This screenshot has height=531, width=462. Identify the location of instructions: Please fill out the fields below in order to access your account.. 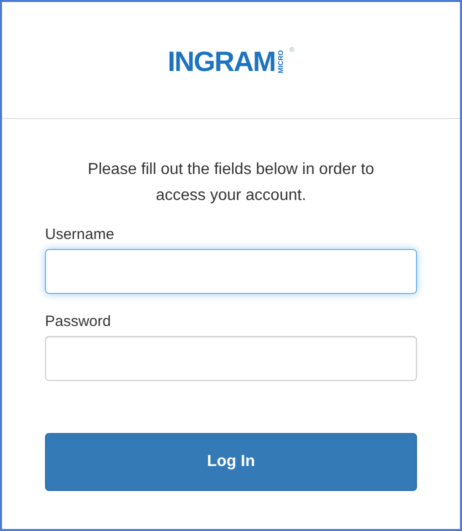
(231, 183).